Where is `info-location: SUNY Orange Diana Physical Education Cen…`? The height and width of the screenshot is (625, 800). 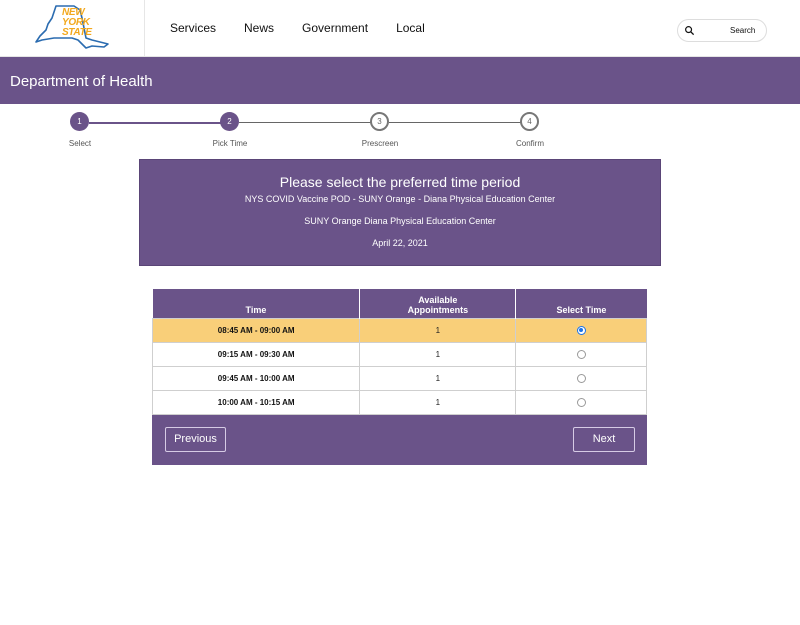
info-location: SUNY Orange Diana Physical Education Cen… is located at coordinates (400, 221).